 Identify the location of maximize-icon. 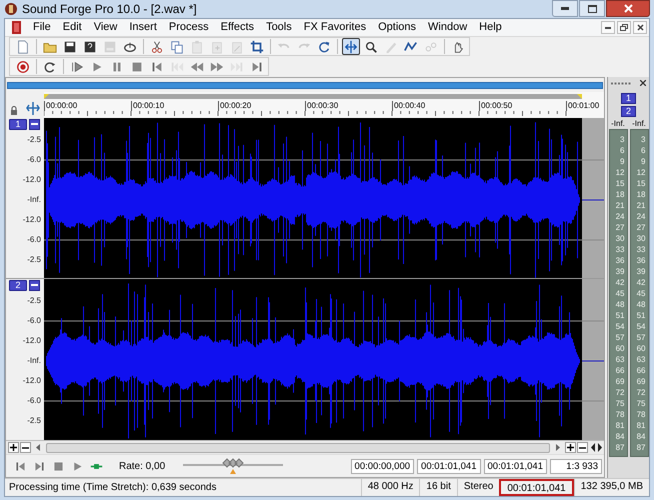
(592, 8).